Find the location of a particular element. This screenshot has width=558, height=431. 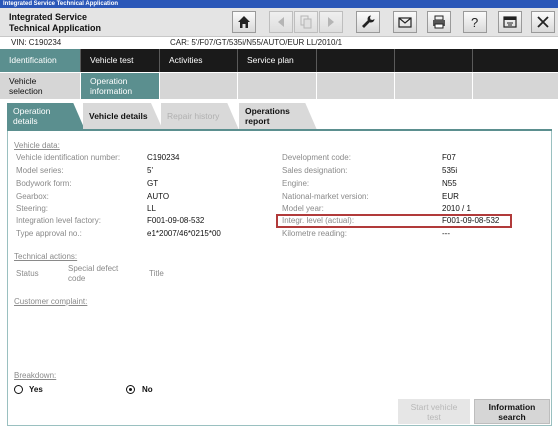

breakdown-heading: Breakdown: is located at coordinates (35, 375).